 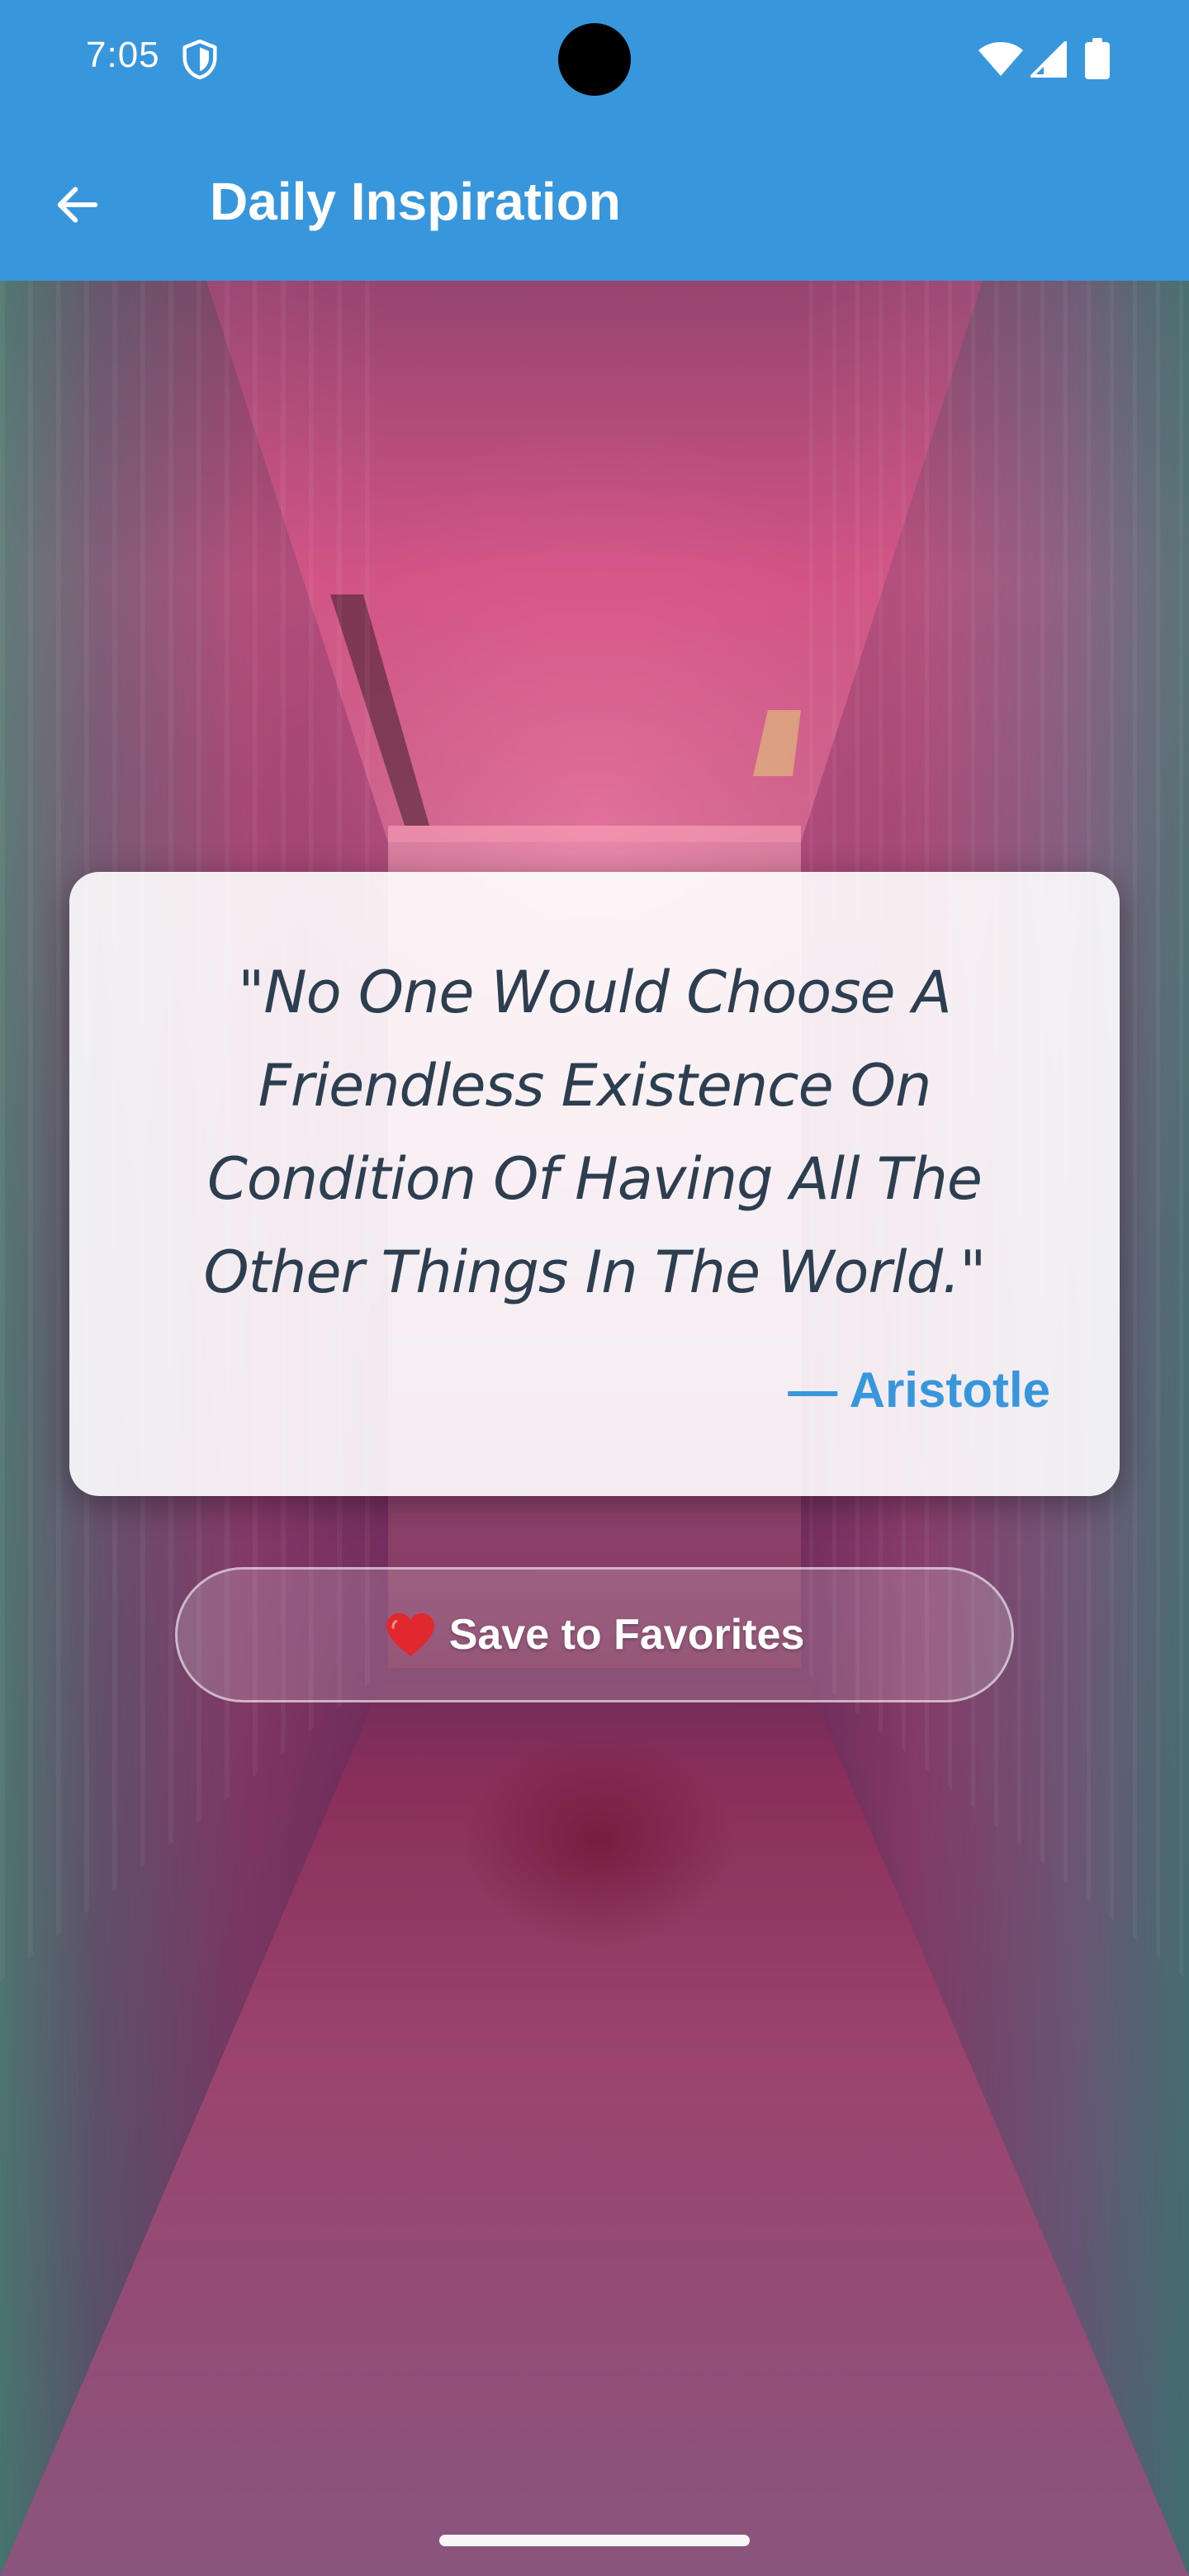 I want to click on save-button-label: Save to Favorites, so click(x=626, y=1635).